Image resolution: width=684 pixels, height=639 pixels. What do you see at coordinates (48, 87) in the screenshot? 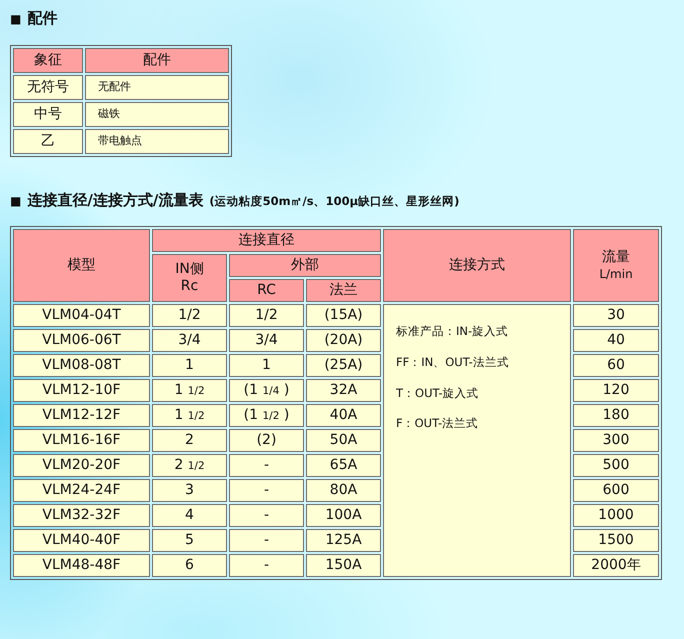
I see `table-cell: 无符号` at bounding box center [48, 87].